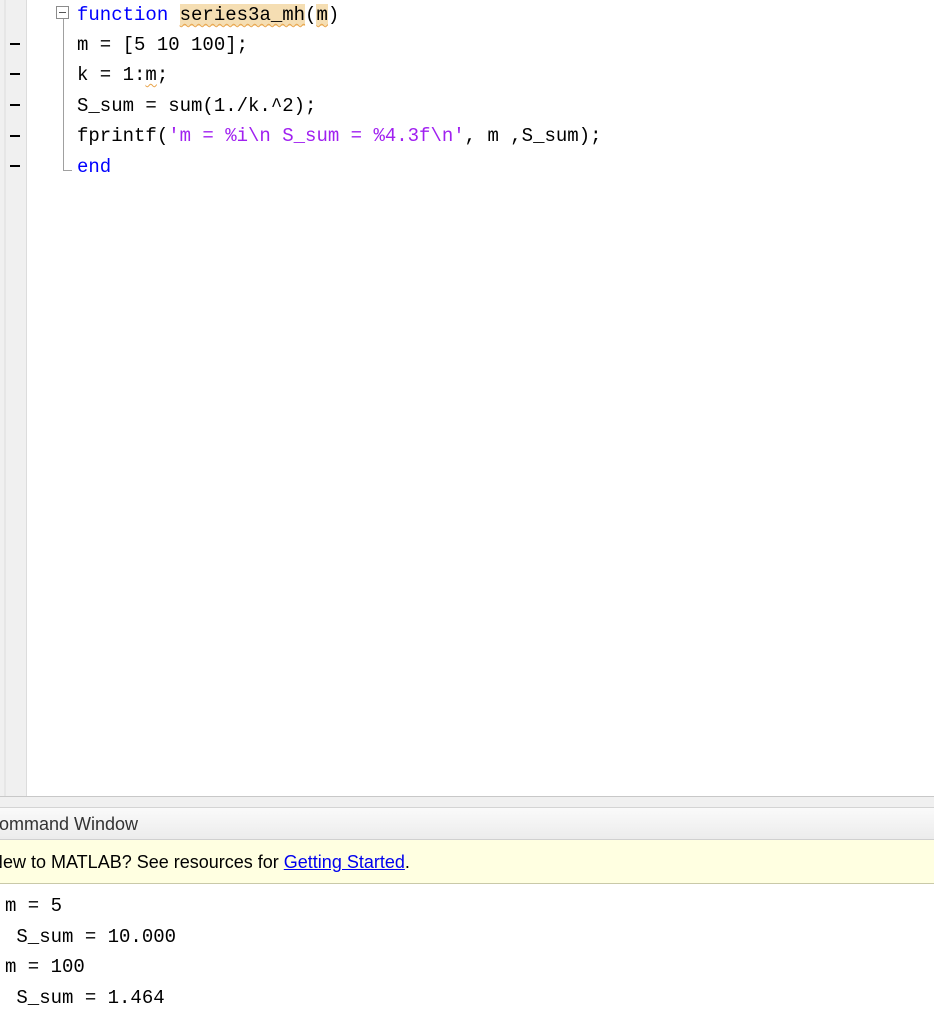 This screenshot has height=1024, width=934. I want to click on code-line-3: k = 1:m;, so click(122, 75).